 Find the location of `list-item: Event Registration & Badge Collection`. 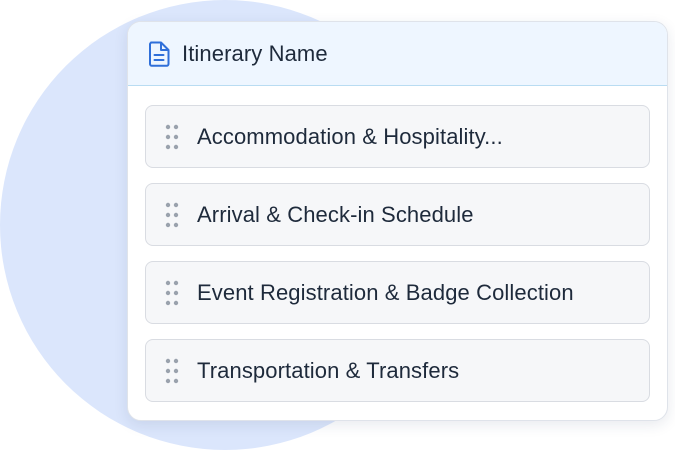

list-item: Event Registration & Badge Collection is located at coordinates (397, 292).